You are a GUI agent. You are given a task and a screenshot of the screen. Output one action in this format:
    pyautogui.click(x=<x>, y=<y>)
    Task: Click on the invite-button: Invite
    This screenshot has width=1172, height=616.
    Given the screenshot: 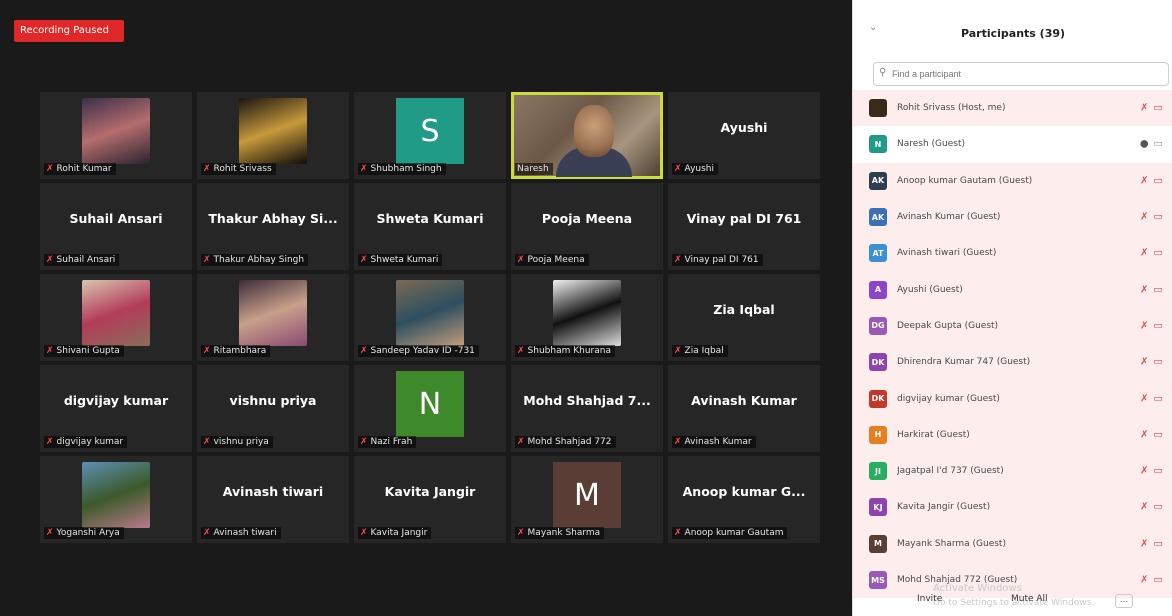 What is the action you would take?
    pyautogui.click(x=929, y=599)
    